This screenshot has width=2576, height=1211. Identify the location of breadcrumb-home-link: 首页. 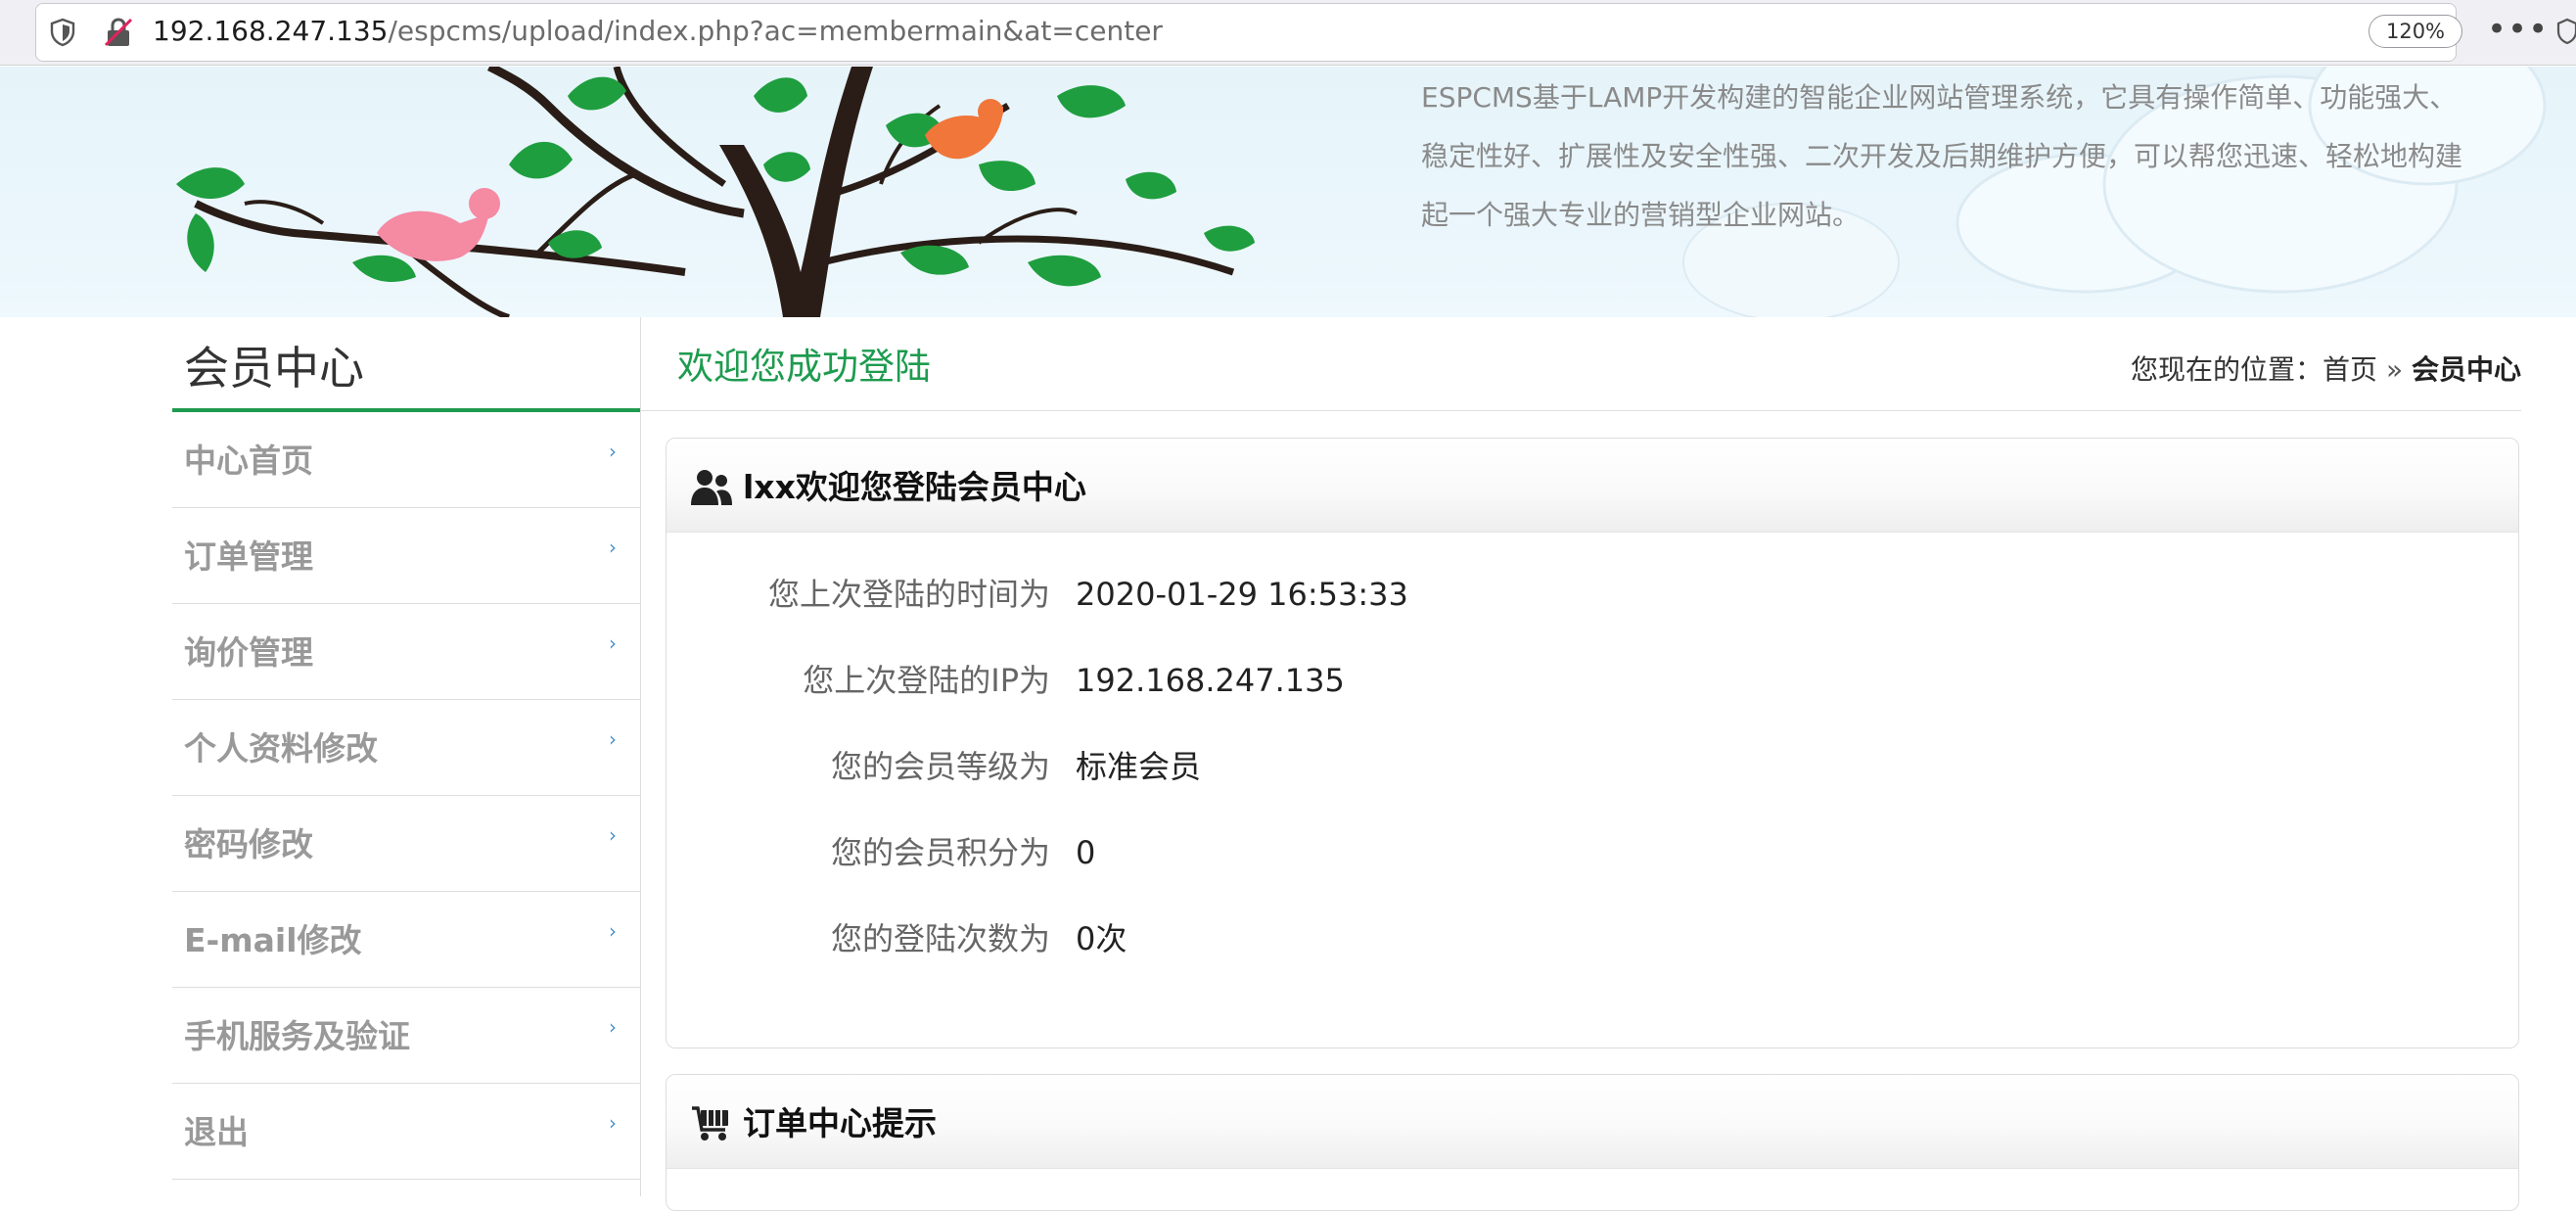
(2350, 369).